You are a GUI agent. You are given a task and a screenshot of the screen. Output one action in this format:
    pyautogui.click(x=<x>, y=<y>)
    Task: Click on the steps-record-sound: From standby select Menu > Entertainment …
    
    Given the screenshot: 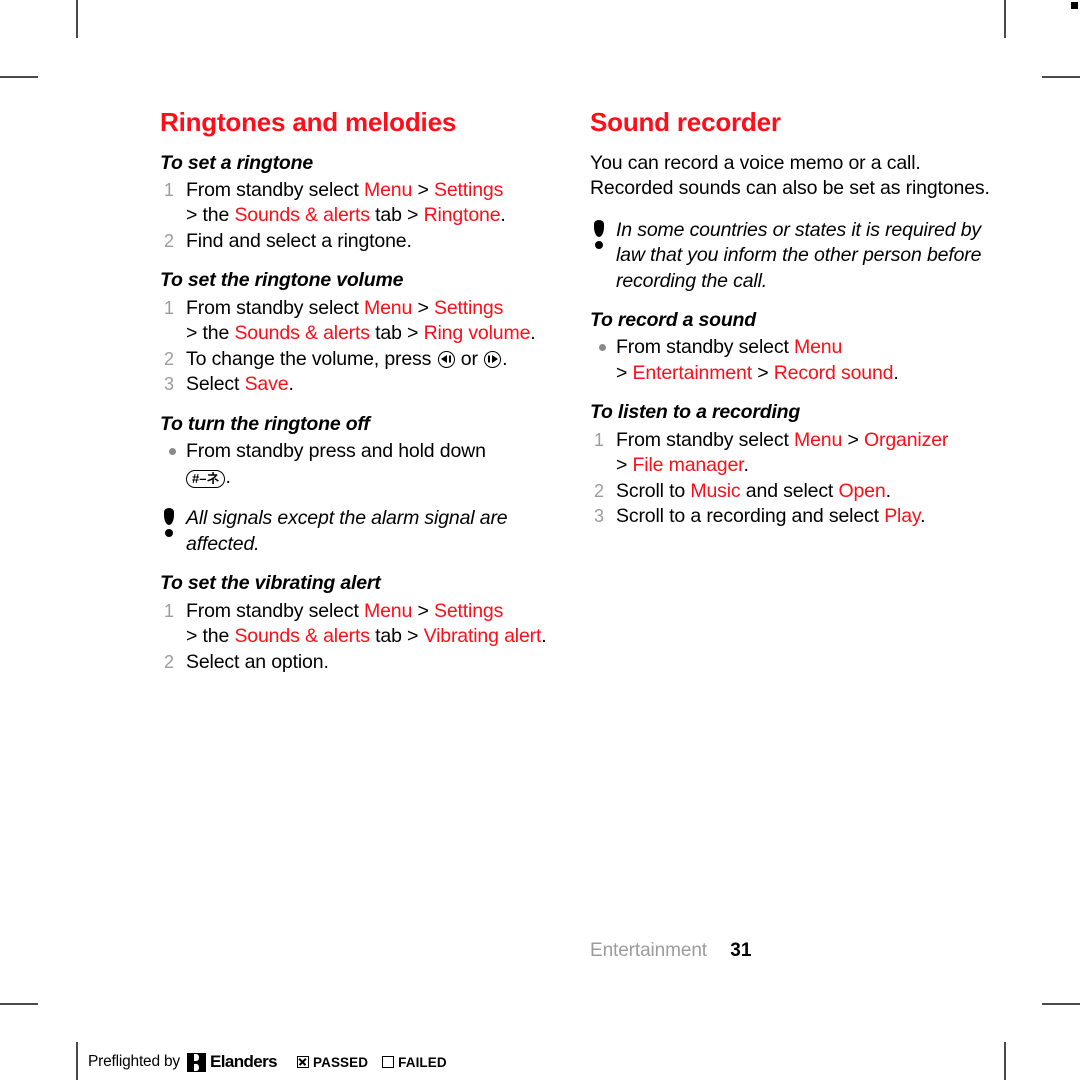 What is the action you would take?
    pyautogui.click(x=790, y=360)
    